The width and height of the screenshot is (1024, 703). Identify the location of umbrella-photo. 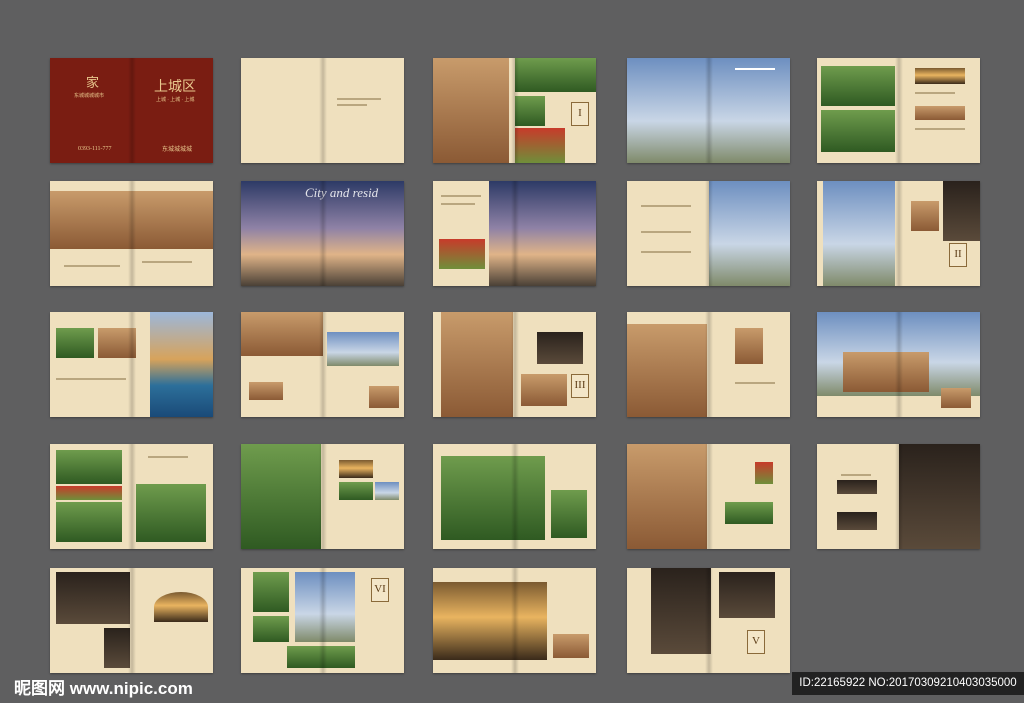
(181, 607).